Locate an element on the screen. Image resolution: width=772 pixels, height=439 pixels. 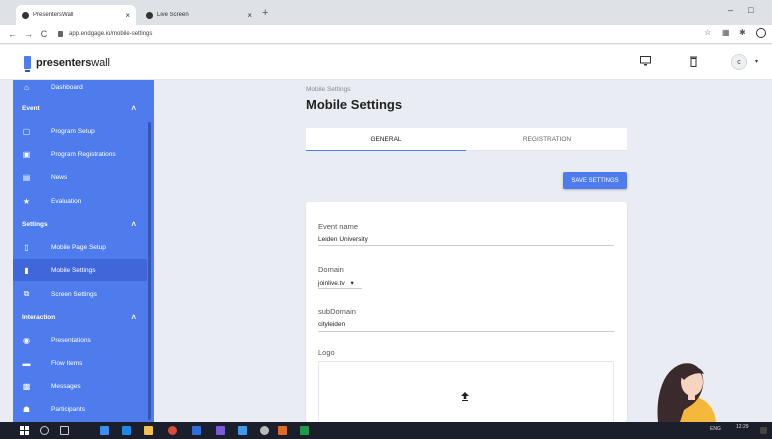
home-icon: ⌂ is located at coordinates (26, 87).